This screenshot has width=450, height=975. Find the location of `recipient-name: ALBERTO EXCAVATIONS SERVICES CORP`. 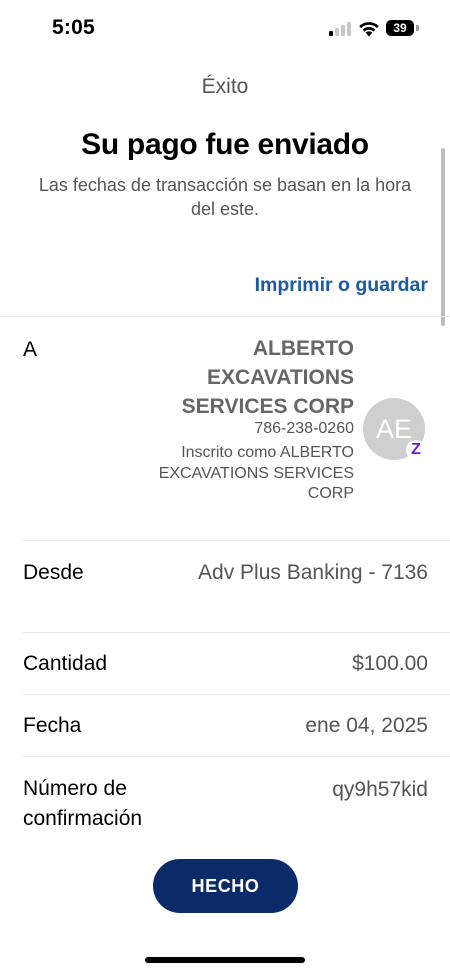

recipient-name: ALBERTO EXCAVATIONS SERVICES CORP is located at coordinates (267, 377).